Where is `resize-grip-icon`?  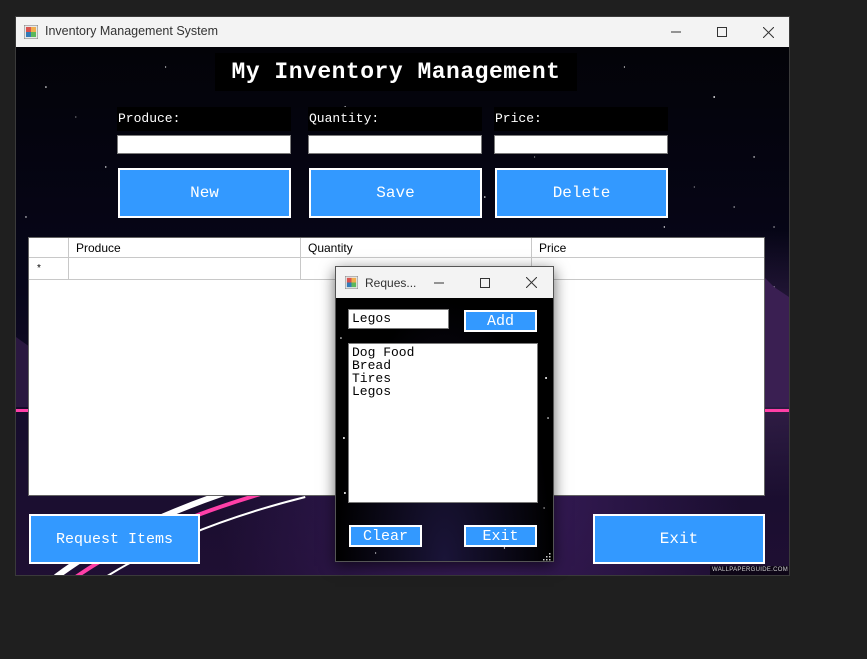 resize-grip-icon is located at coordinates (546, 556).